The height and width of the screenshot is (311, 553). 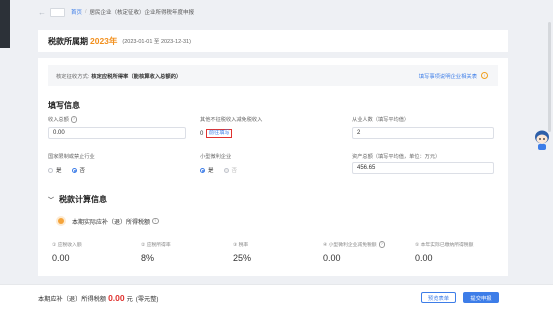 What do you see at coordinates (148, 258) in the screenshot?
I see `metric-value: 8%` at bounding box center [148, 258].